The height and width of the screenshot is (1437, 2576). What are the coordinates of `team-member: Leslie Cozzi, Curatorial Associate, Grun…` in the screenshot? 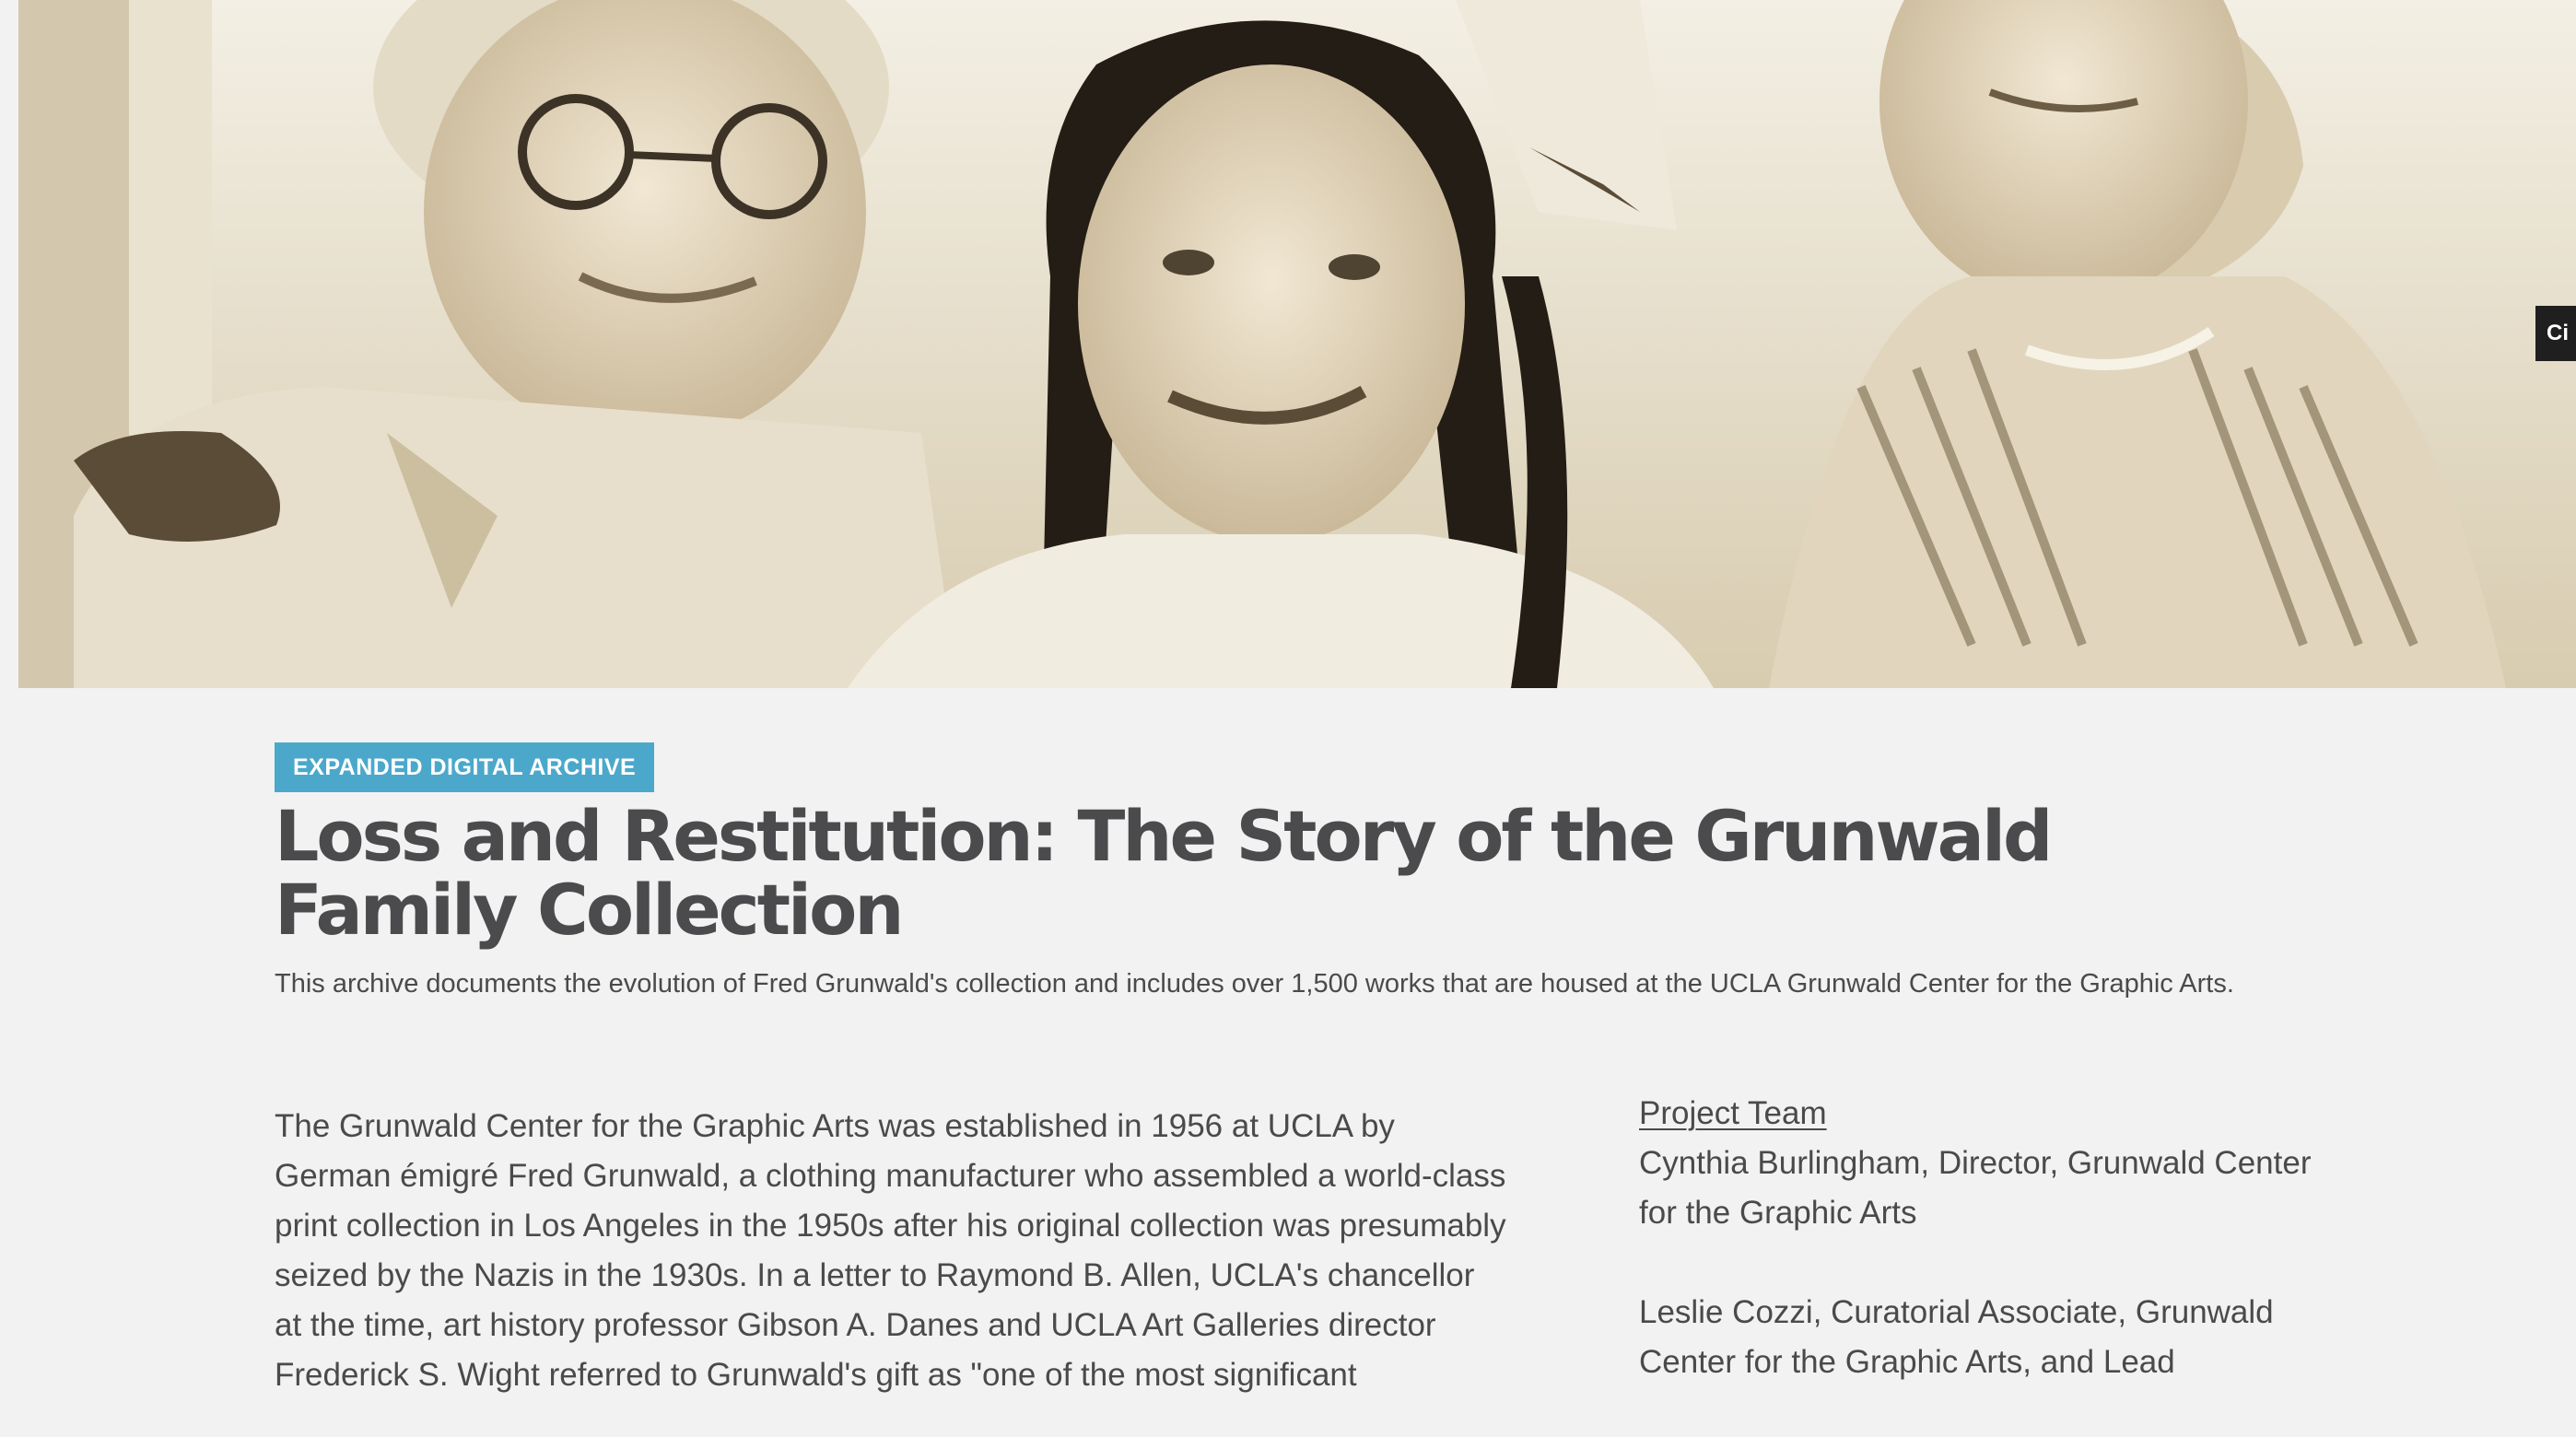 It's located at (1957, 1337).